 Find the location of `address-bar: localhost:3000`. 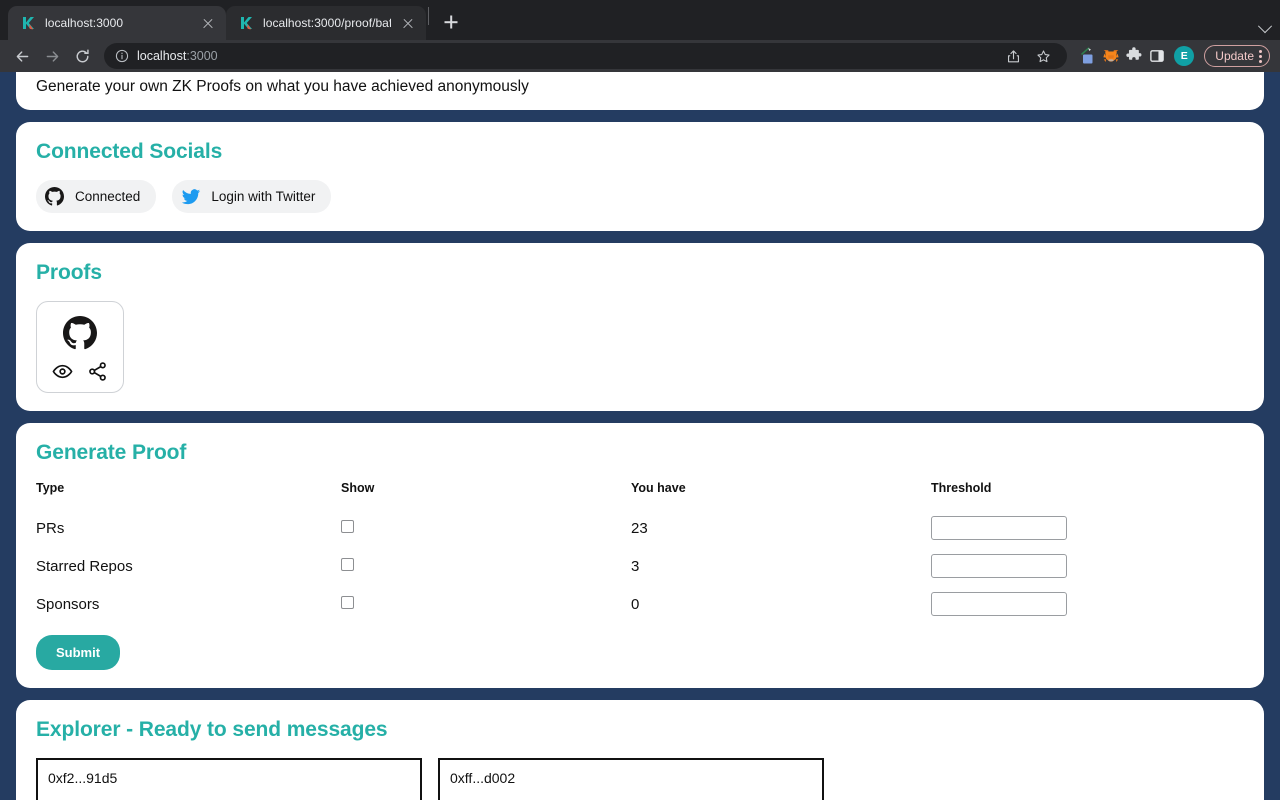

address-bar: localhost:3000 is located at coordinates (586, 56).